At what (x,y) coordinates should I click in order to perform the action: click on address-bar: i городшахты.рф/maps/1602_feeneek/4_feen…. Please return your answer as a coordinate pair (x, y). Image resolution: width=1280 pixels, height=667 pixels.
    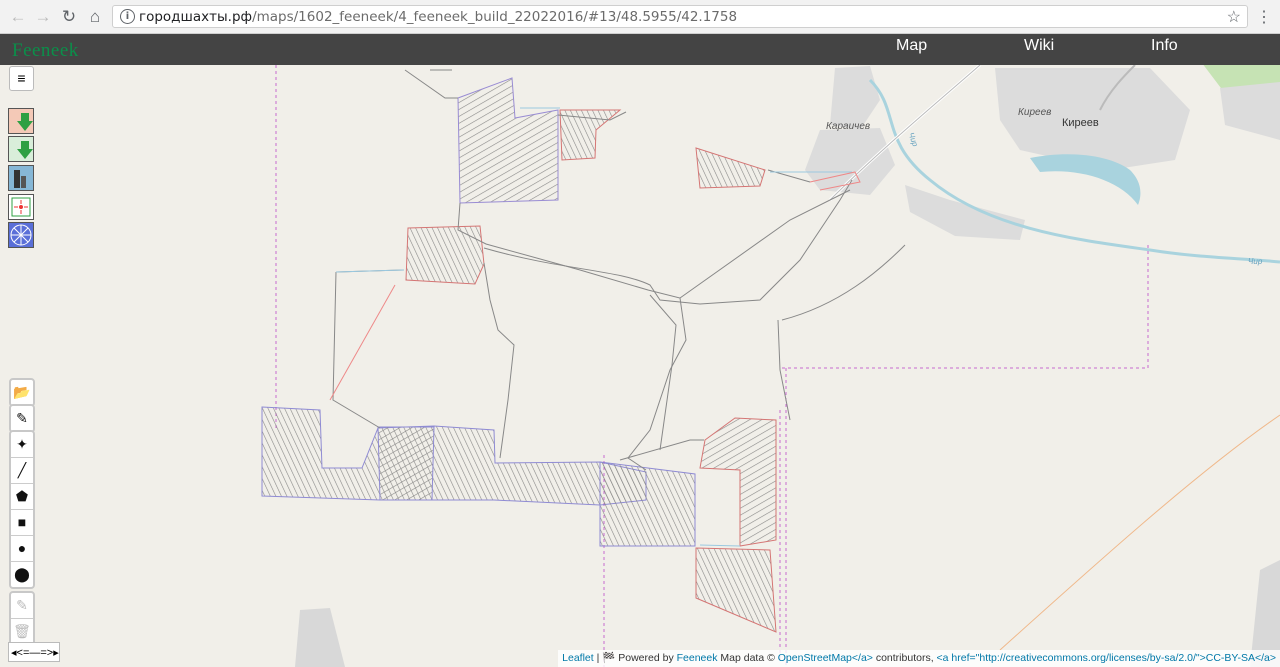
    Looking at the image, I should click on (680, 16).